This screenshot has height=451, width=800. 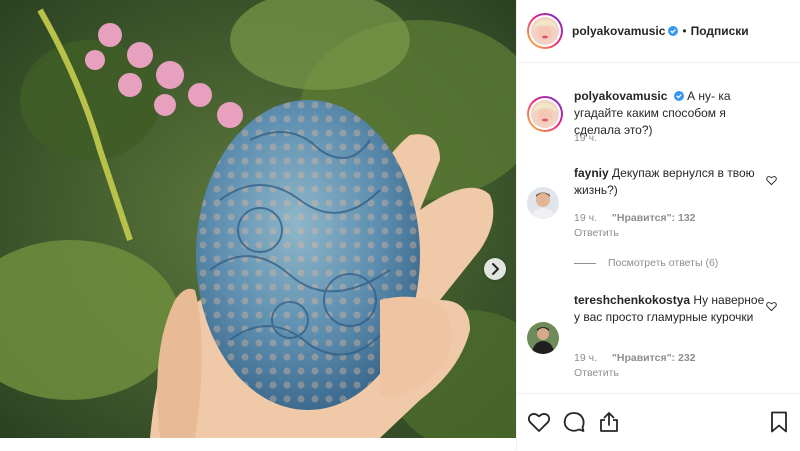 What do you see at coordinates (618, 31) in the screenshot?
I see `author-username: polyakovamusic` at bounding box center [618, 31].